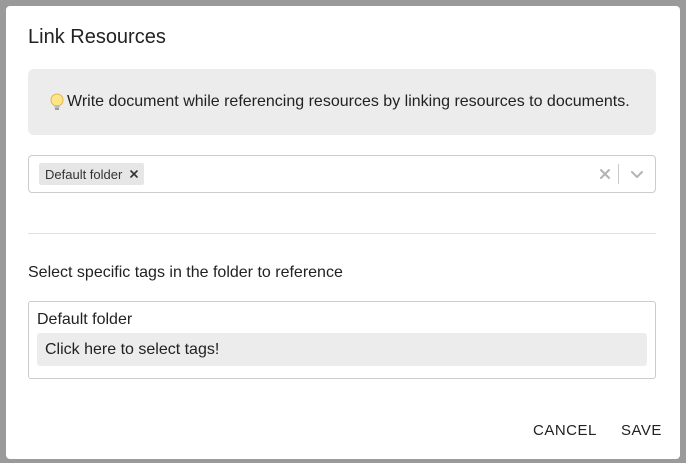  I want to click on lightbulb-icon, so click(57, 102).